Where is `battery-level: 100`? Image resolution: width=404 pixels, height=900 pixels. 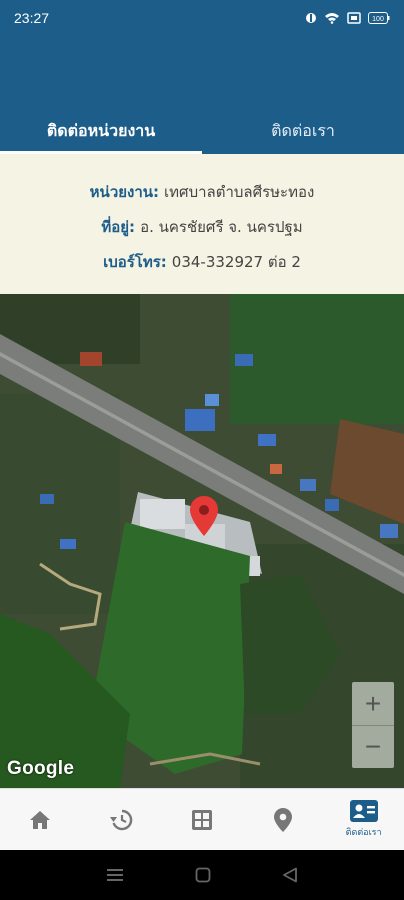 battery-level: 100 is located at coordinates (378, 19).